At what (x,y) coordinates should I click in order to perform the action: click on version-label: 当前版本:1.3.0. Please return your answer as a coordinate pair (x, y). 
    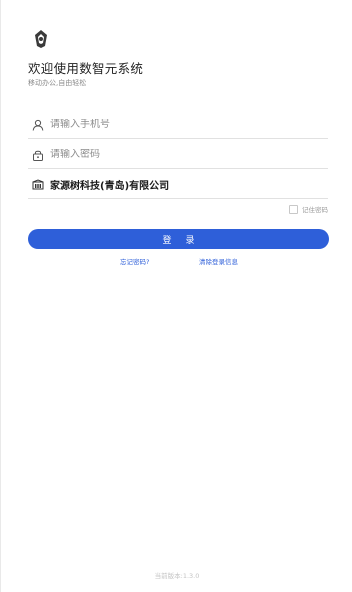
    Looking at the image, I should click on (177, 576).